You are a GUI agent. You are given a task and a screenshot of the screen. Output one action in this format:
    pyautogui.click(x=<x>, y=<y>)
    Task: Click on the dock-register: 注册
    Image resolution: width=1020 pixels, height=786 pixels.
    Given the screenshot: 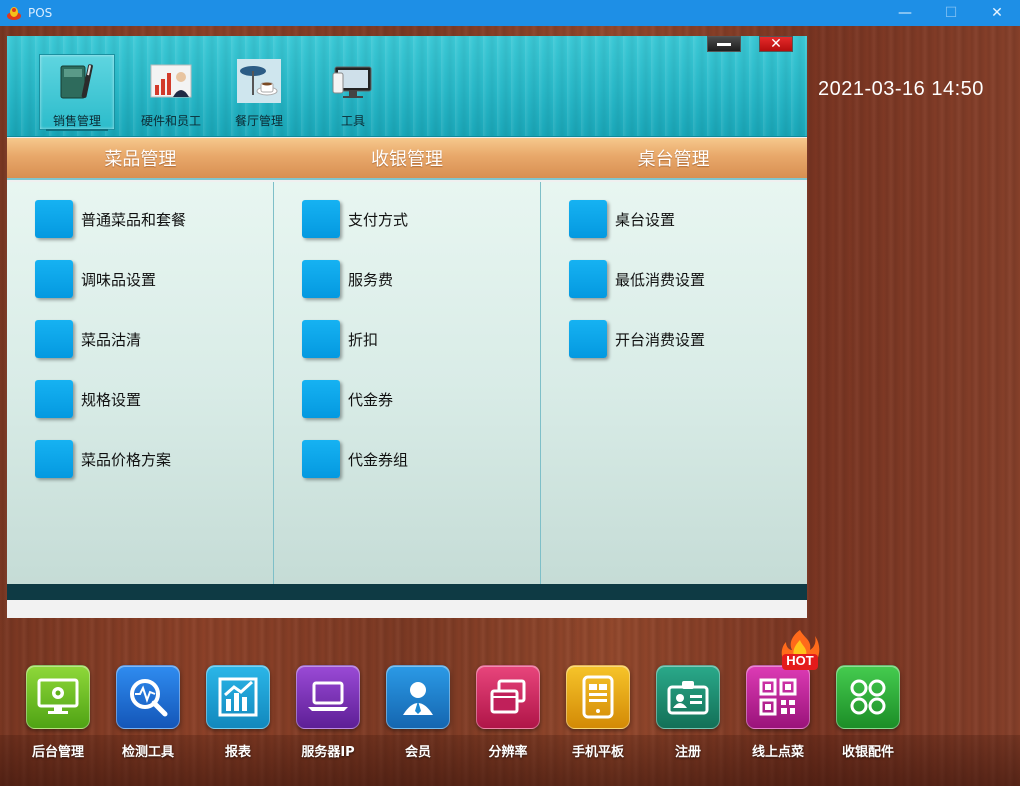 What is the action you would take?
    pyautogui.click(x=688, y=715)
    